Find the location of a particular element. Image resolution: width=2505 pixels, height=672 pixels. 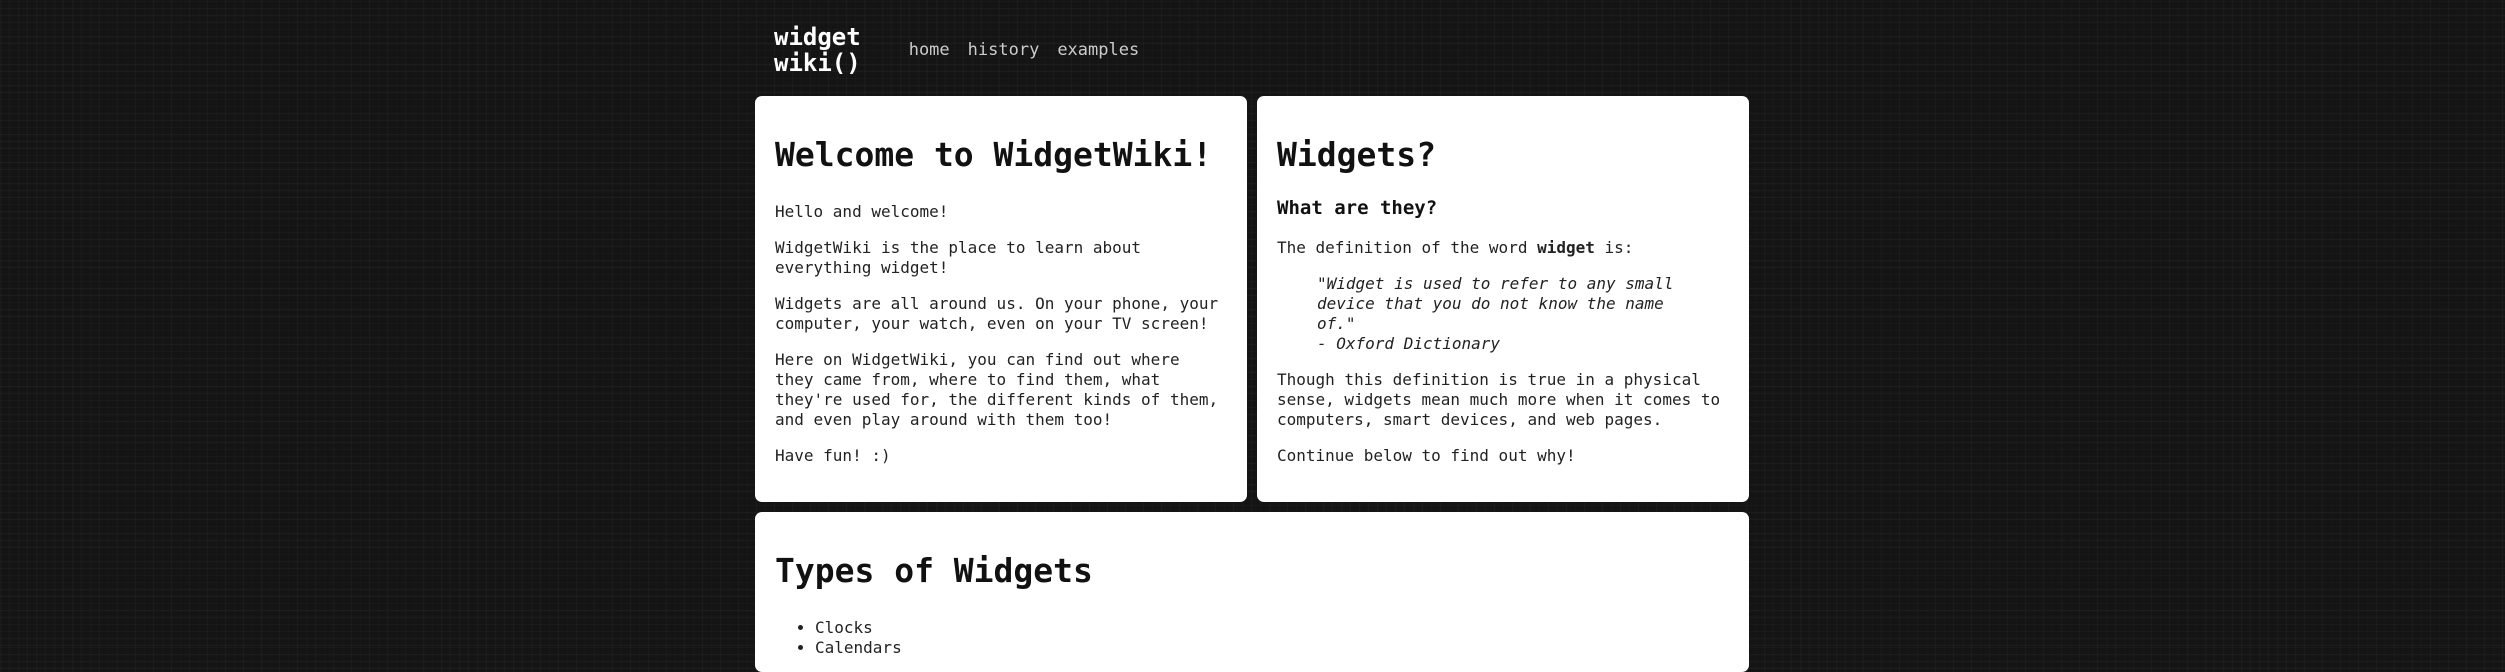

main-nav: home history examples is located at coordinates (1024, 50).